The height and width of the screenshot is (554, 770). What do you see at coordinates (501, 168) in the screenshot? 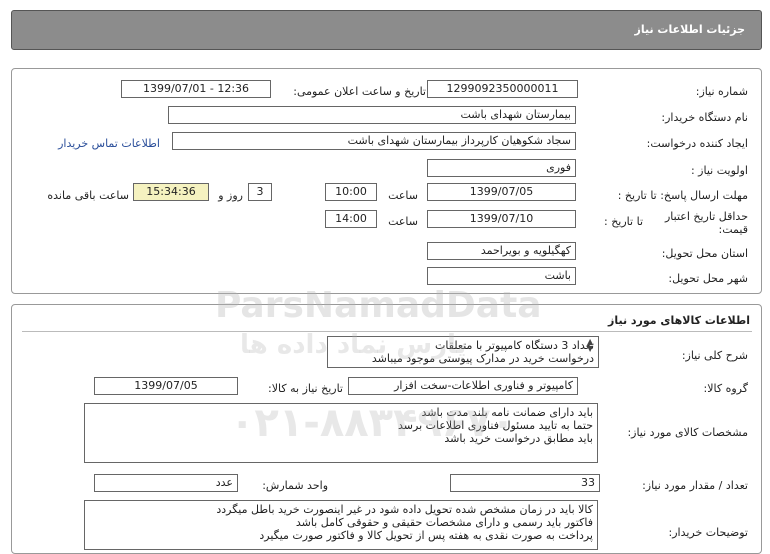
I see `priority-field: فوری` at bounding box center [501, 168].